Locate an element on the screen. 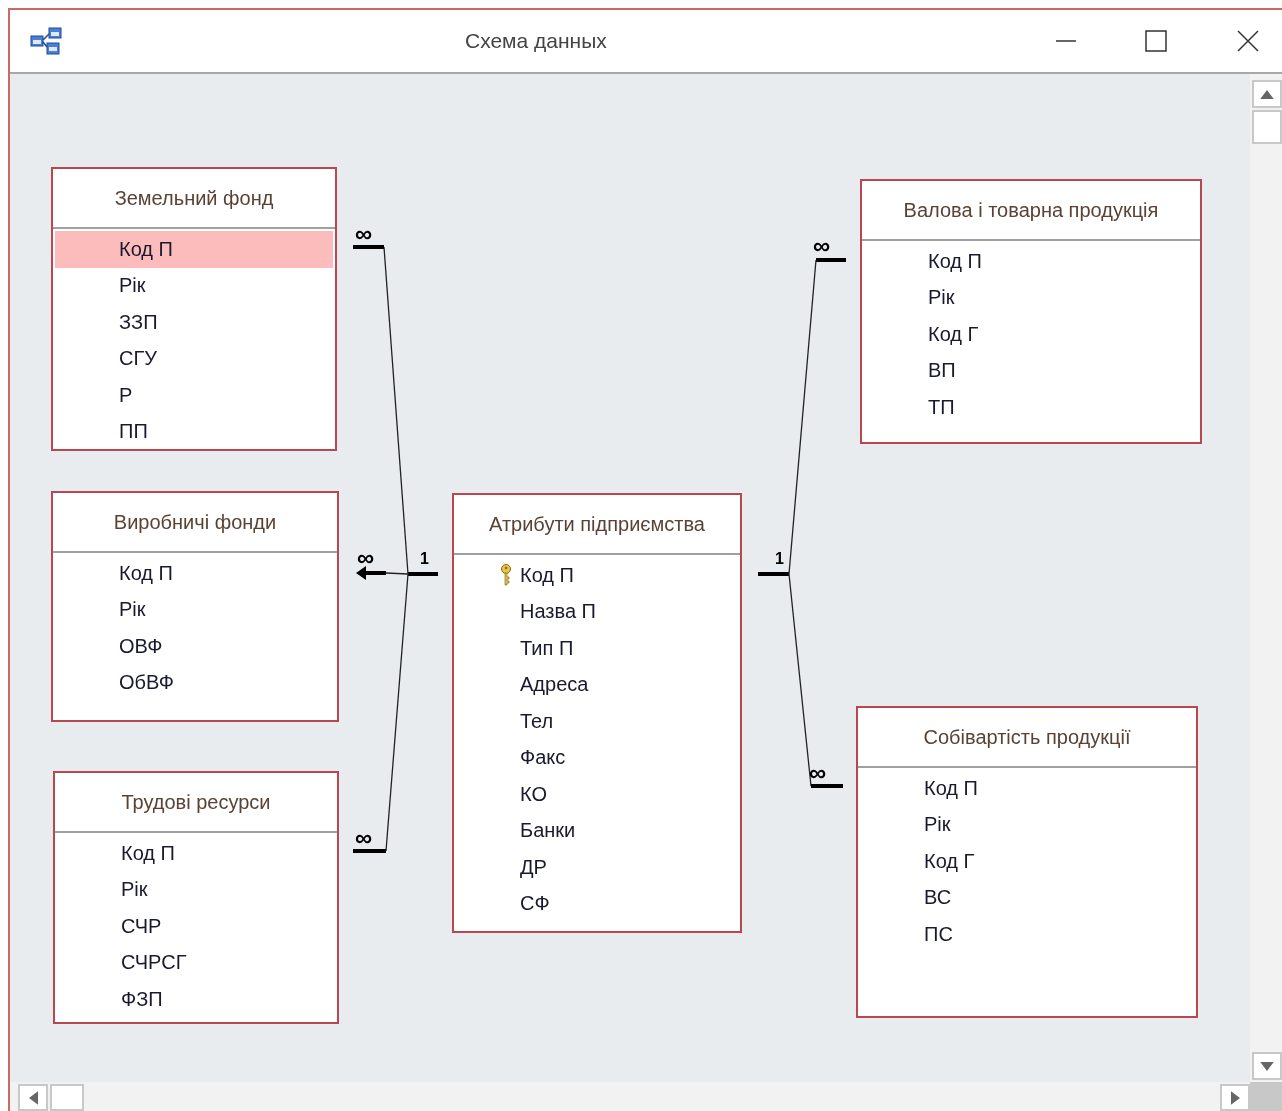  table-title: Валова і товарна продукція is located at coordinates (1031, 210).